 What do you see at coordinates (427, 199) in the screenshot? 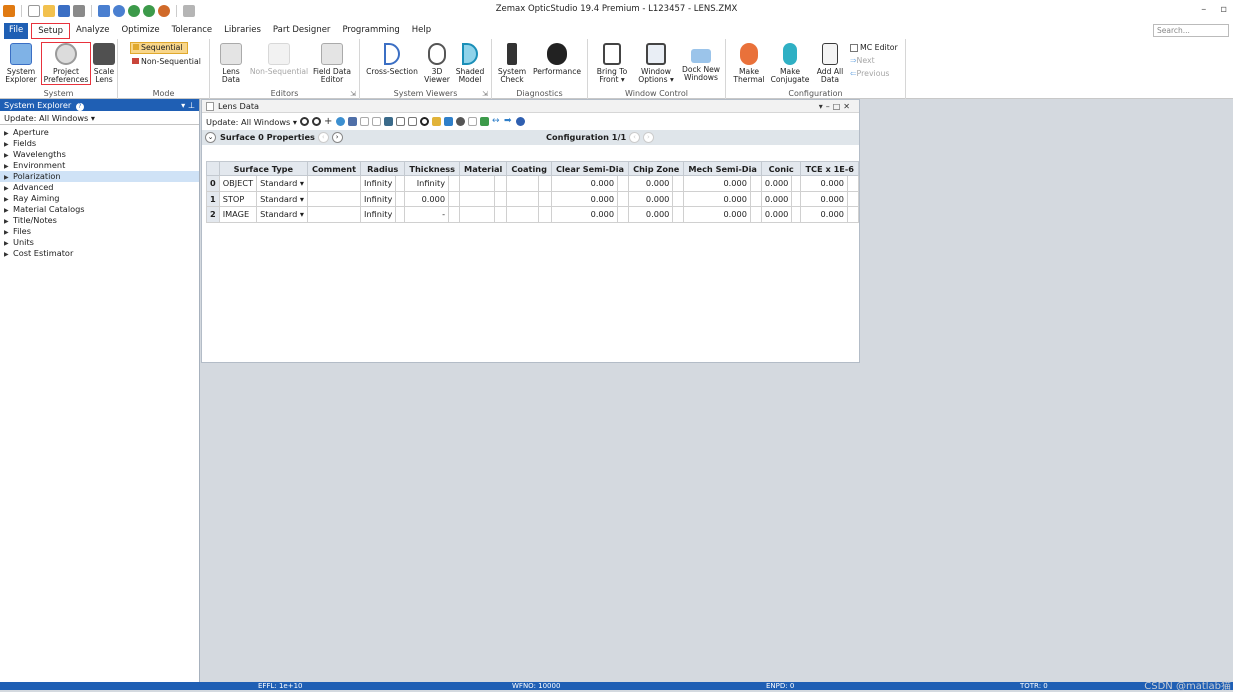
I see `thickness-cell: 0.000` at bounding box center [427, 199].